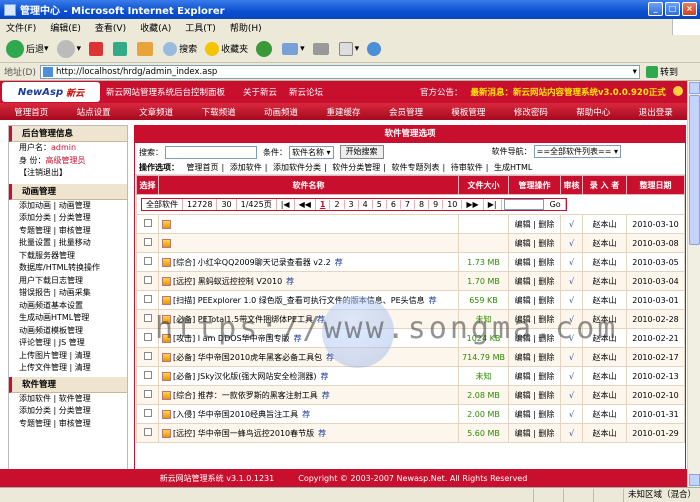 The image size is (700, 502). Describe the element at coordinates (31, 112) in the screenshot. I see `nav-home: 管理首页` at that location.